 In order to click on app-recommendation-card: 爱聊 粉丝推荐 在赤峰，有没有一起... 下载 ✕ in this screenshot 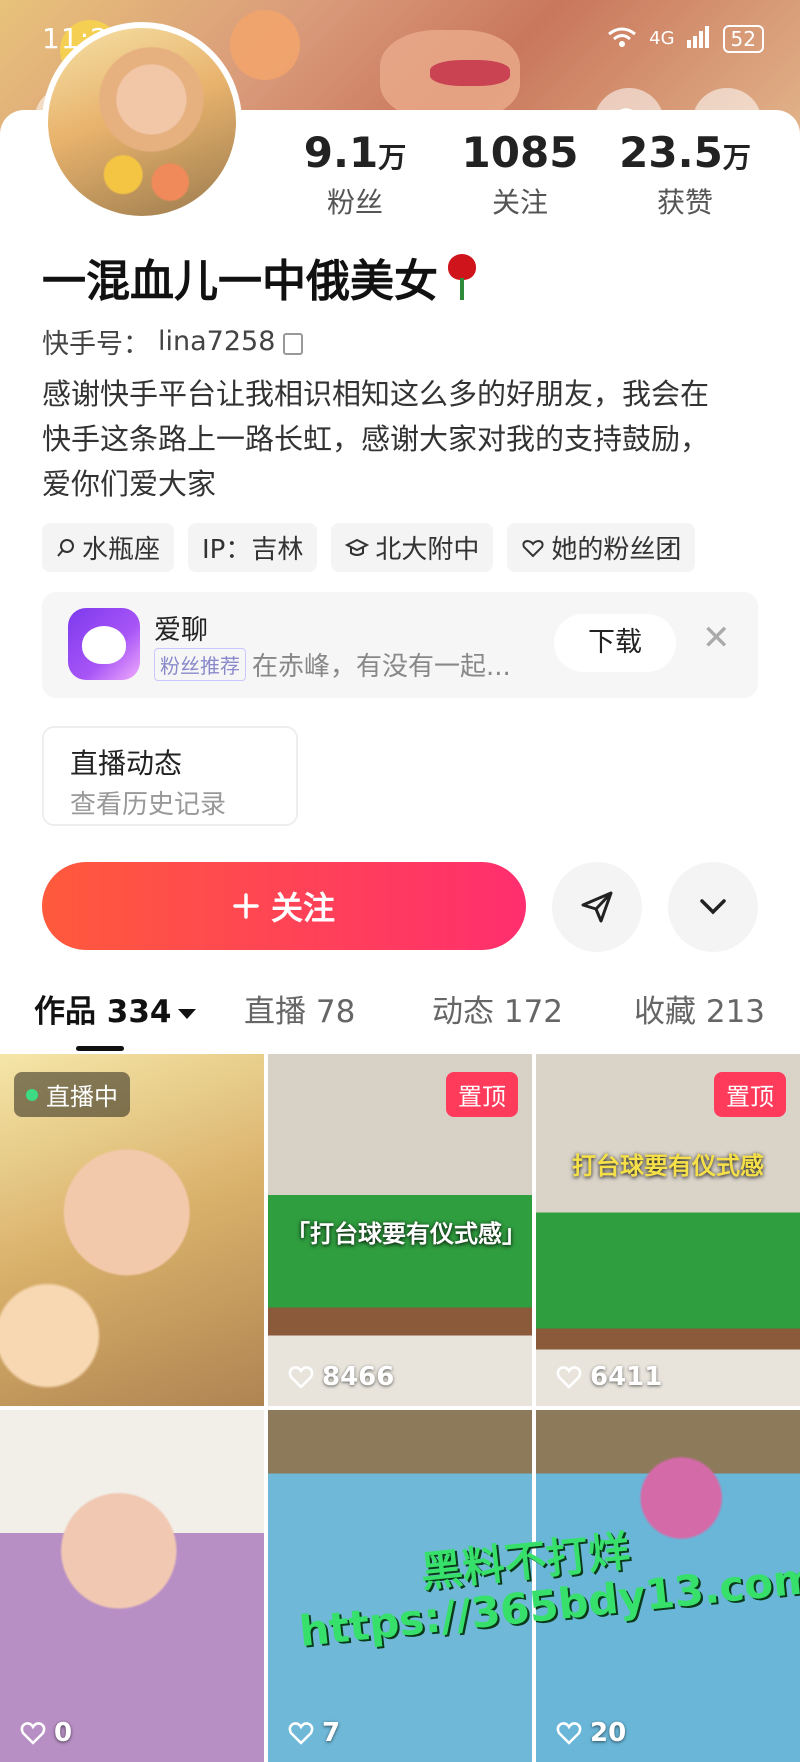, I will do `click(400, 645)`.